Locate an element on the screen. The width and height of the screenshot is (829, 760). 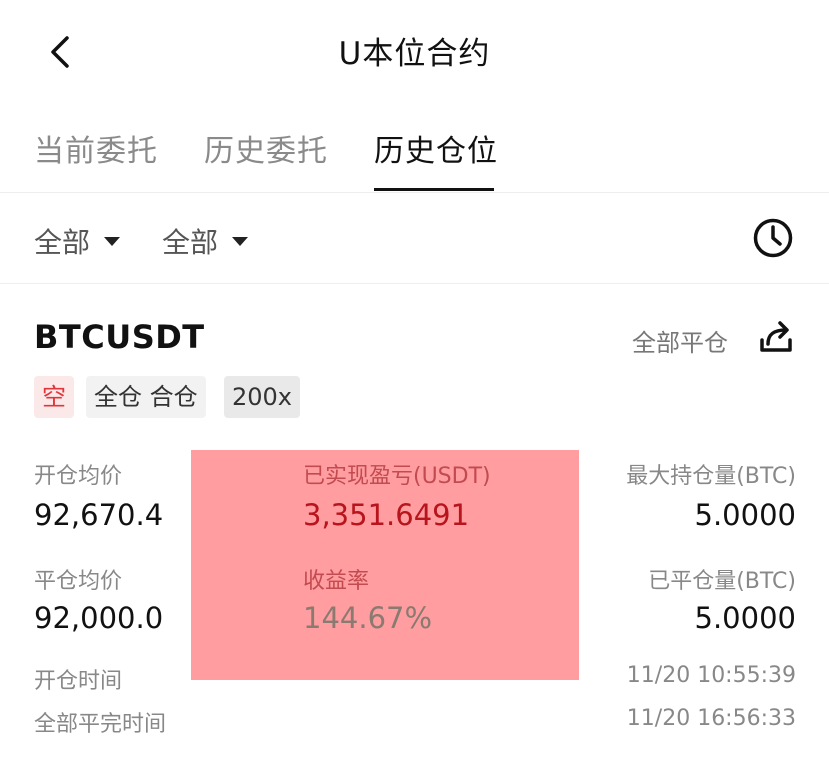
filter-dropdown-2: 全部 is located at coordinates (205, 241).